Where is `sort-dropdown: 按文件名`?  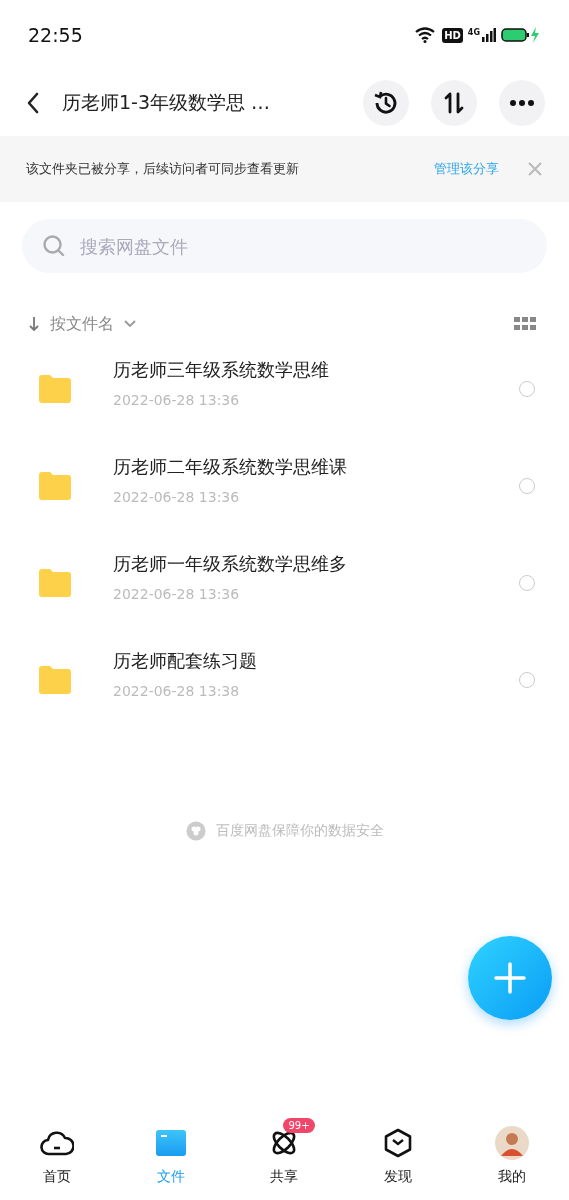 sort-dropdown: 按文件名 is located at coordinates (82, 324).